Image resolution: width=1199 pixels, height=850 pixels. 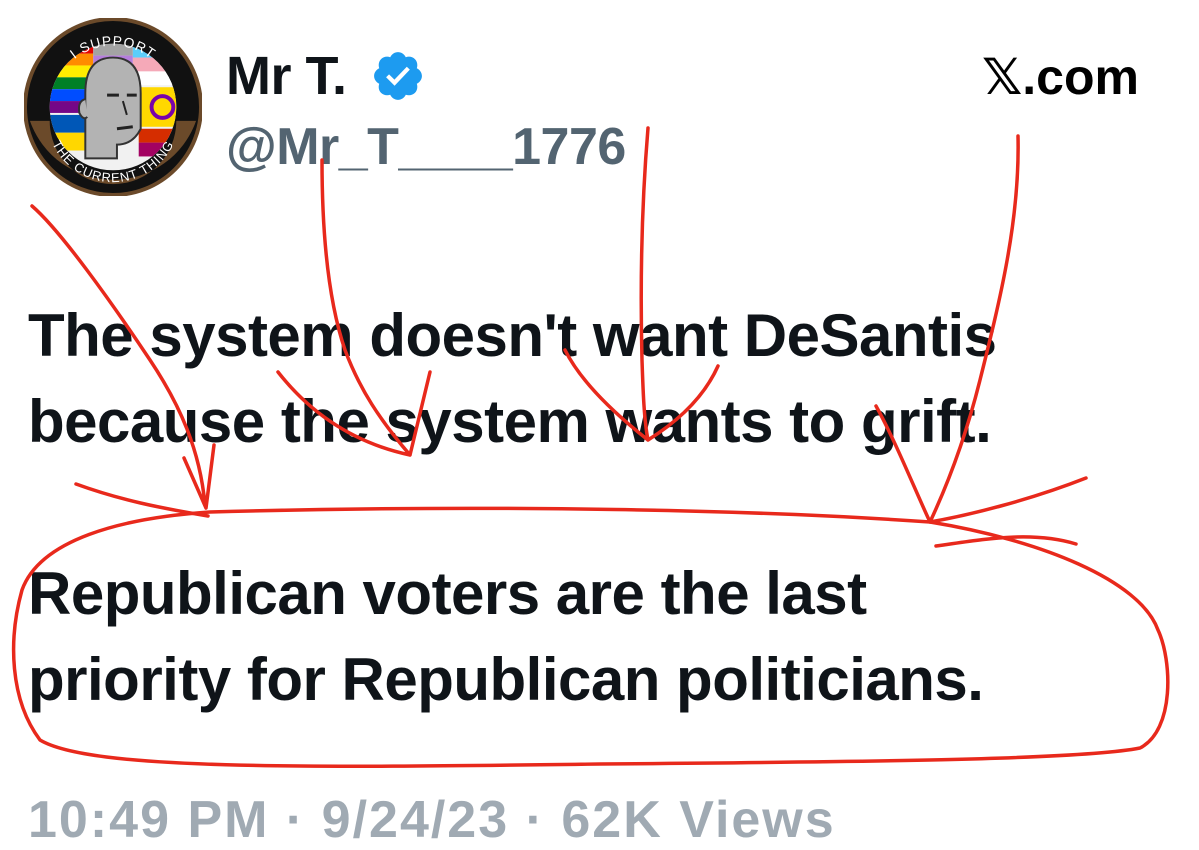 What do you see at coordinates (447, 593) in the screenshot?
I see `tweet-line: Republican voters are the last` at bounding box center [447, 593].